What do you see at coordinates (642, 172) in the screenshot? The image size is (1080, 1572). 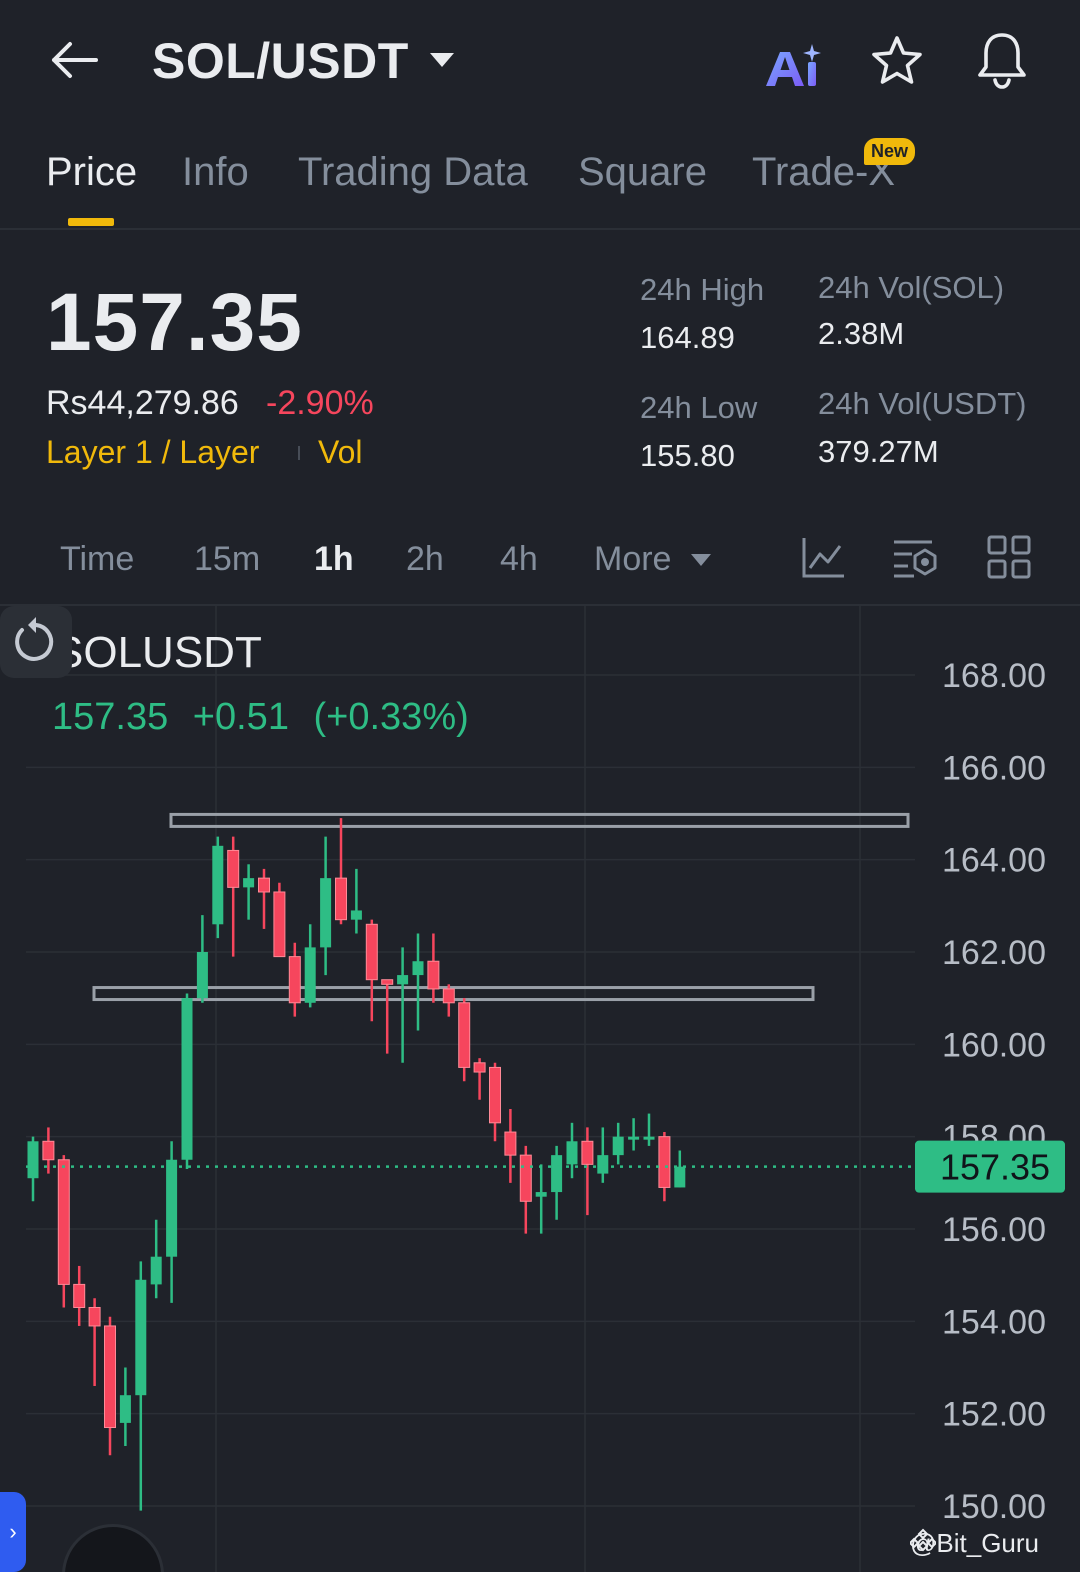 I see `tab-square: Square` at bounding box center [642, 172].